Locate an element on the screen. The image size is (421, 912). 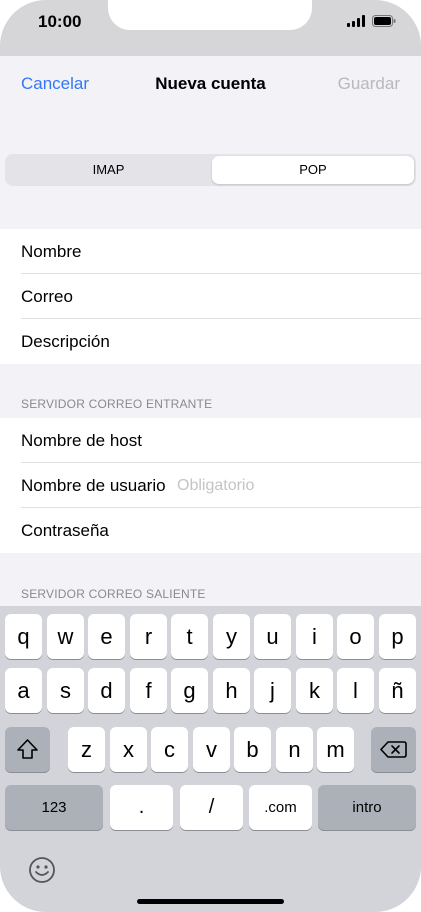
key-d: d is located at coordinates (106, 690).